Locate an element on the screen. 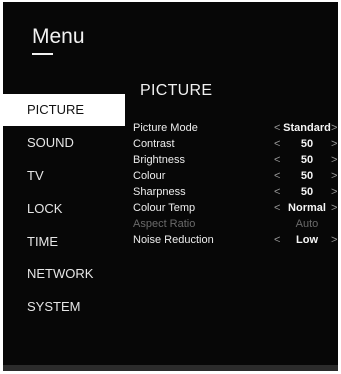 The width and height of the screenshot is (341, 374). nav-item-picture: PICTURE is located at coordinates (64, 110).